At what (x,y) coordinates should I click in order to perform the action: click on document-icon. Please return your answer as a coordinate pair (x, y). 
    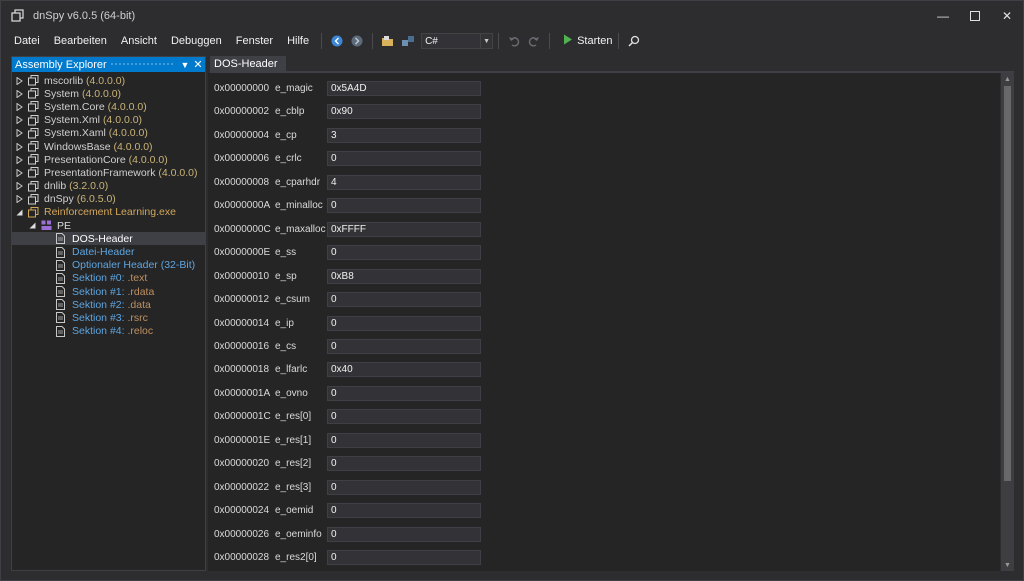
    Looking at the image, I should click on (61, 292).